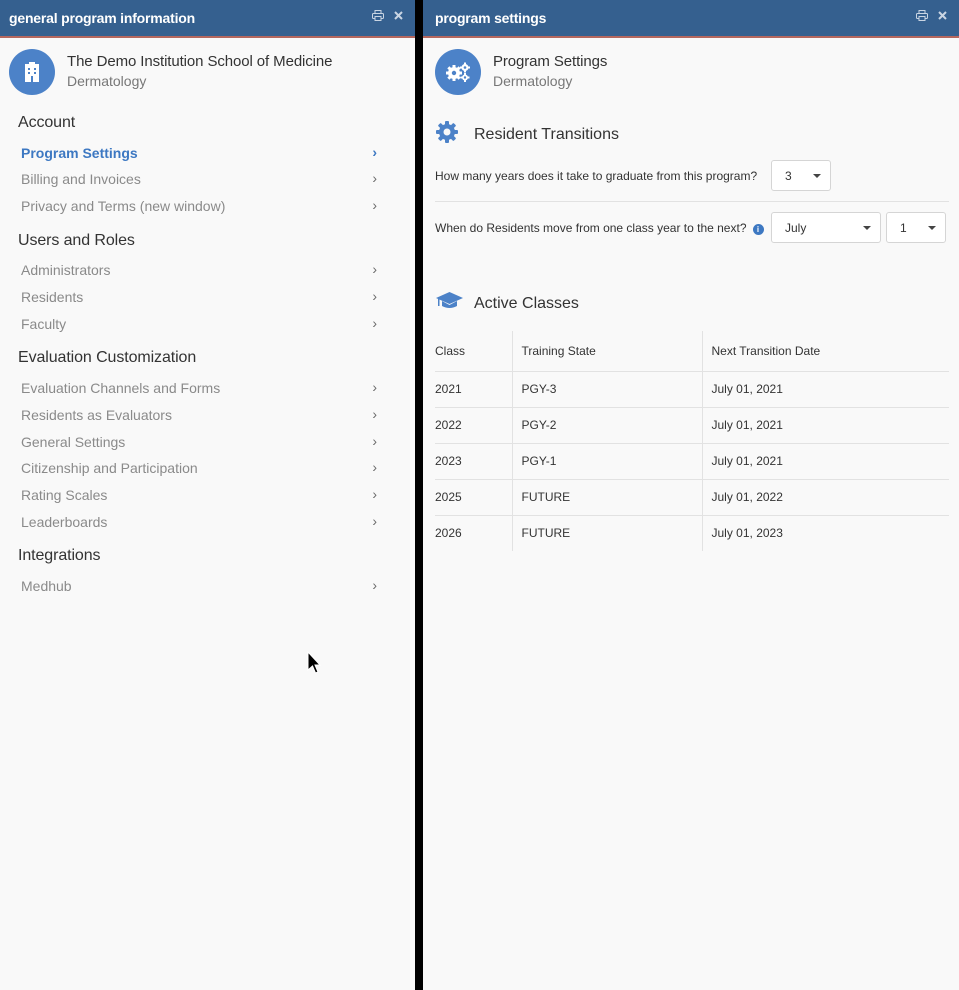 The width and height of the screenshot is (959, 990). I want to click on panel-title: general program information, so click(102, 18).